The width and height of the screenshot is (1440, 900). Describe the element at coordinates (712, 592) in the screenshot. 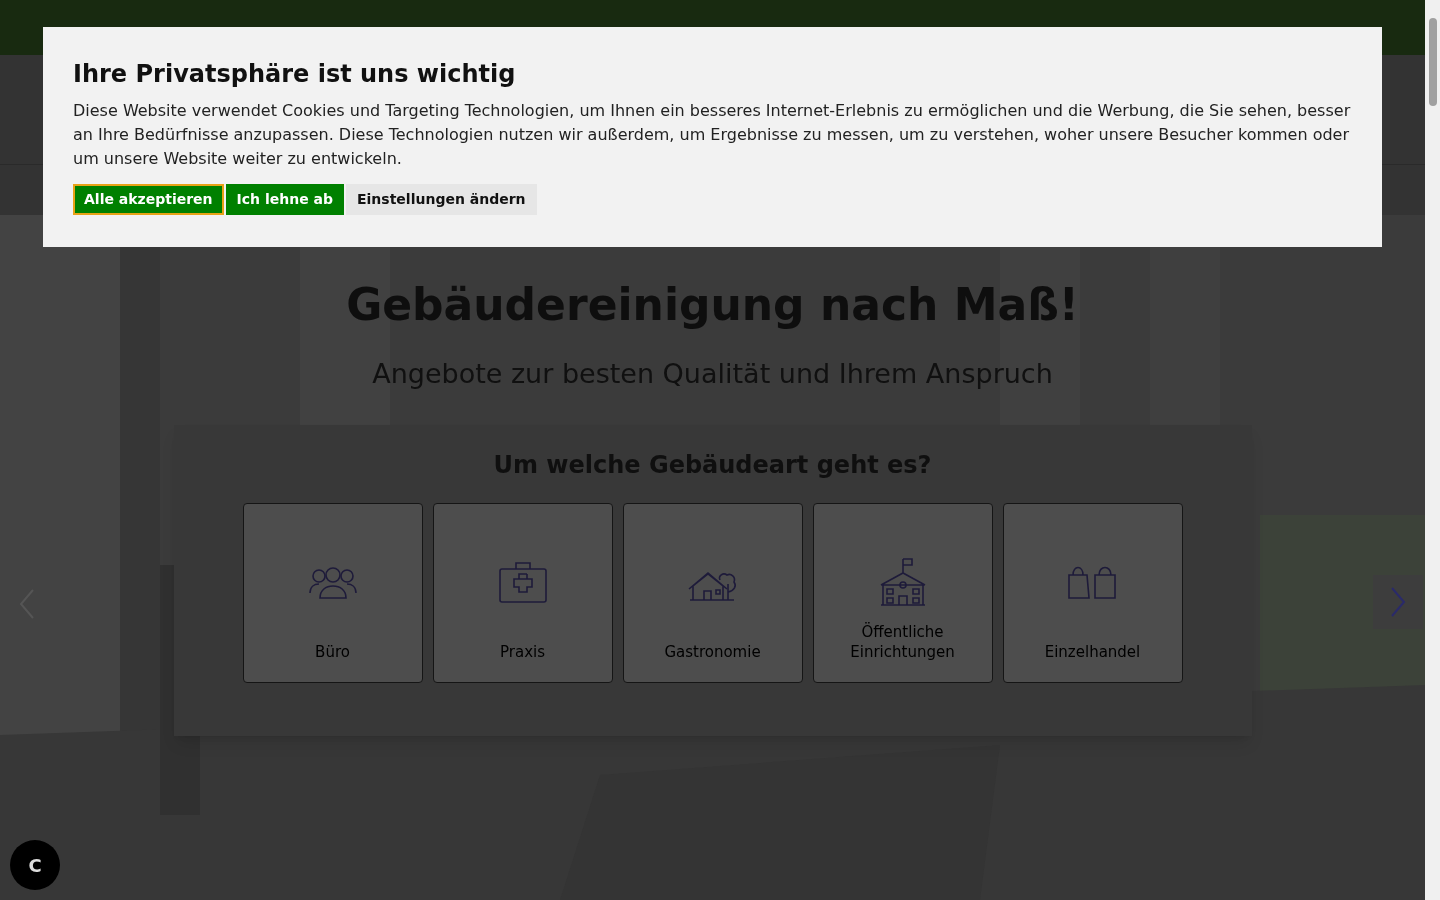

I see `building-type-option: Gastronomie` at that location.